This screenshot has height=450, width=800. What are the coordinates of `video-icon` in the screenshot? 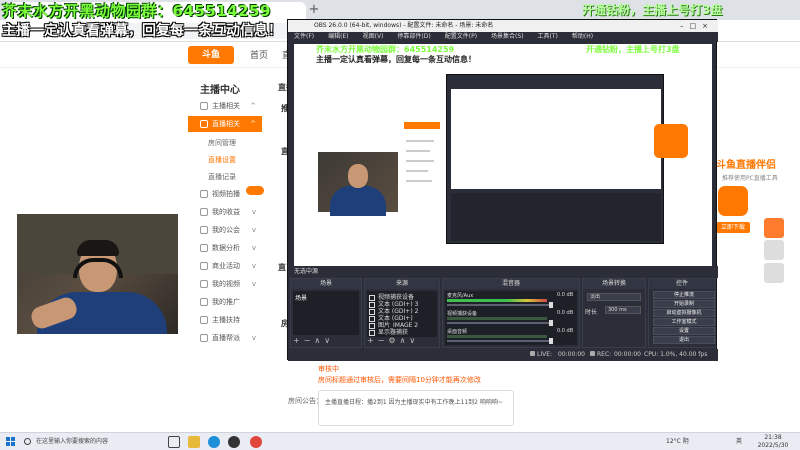 It's located at (204, 194).